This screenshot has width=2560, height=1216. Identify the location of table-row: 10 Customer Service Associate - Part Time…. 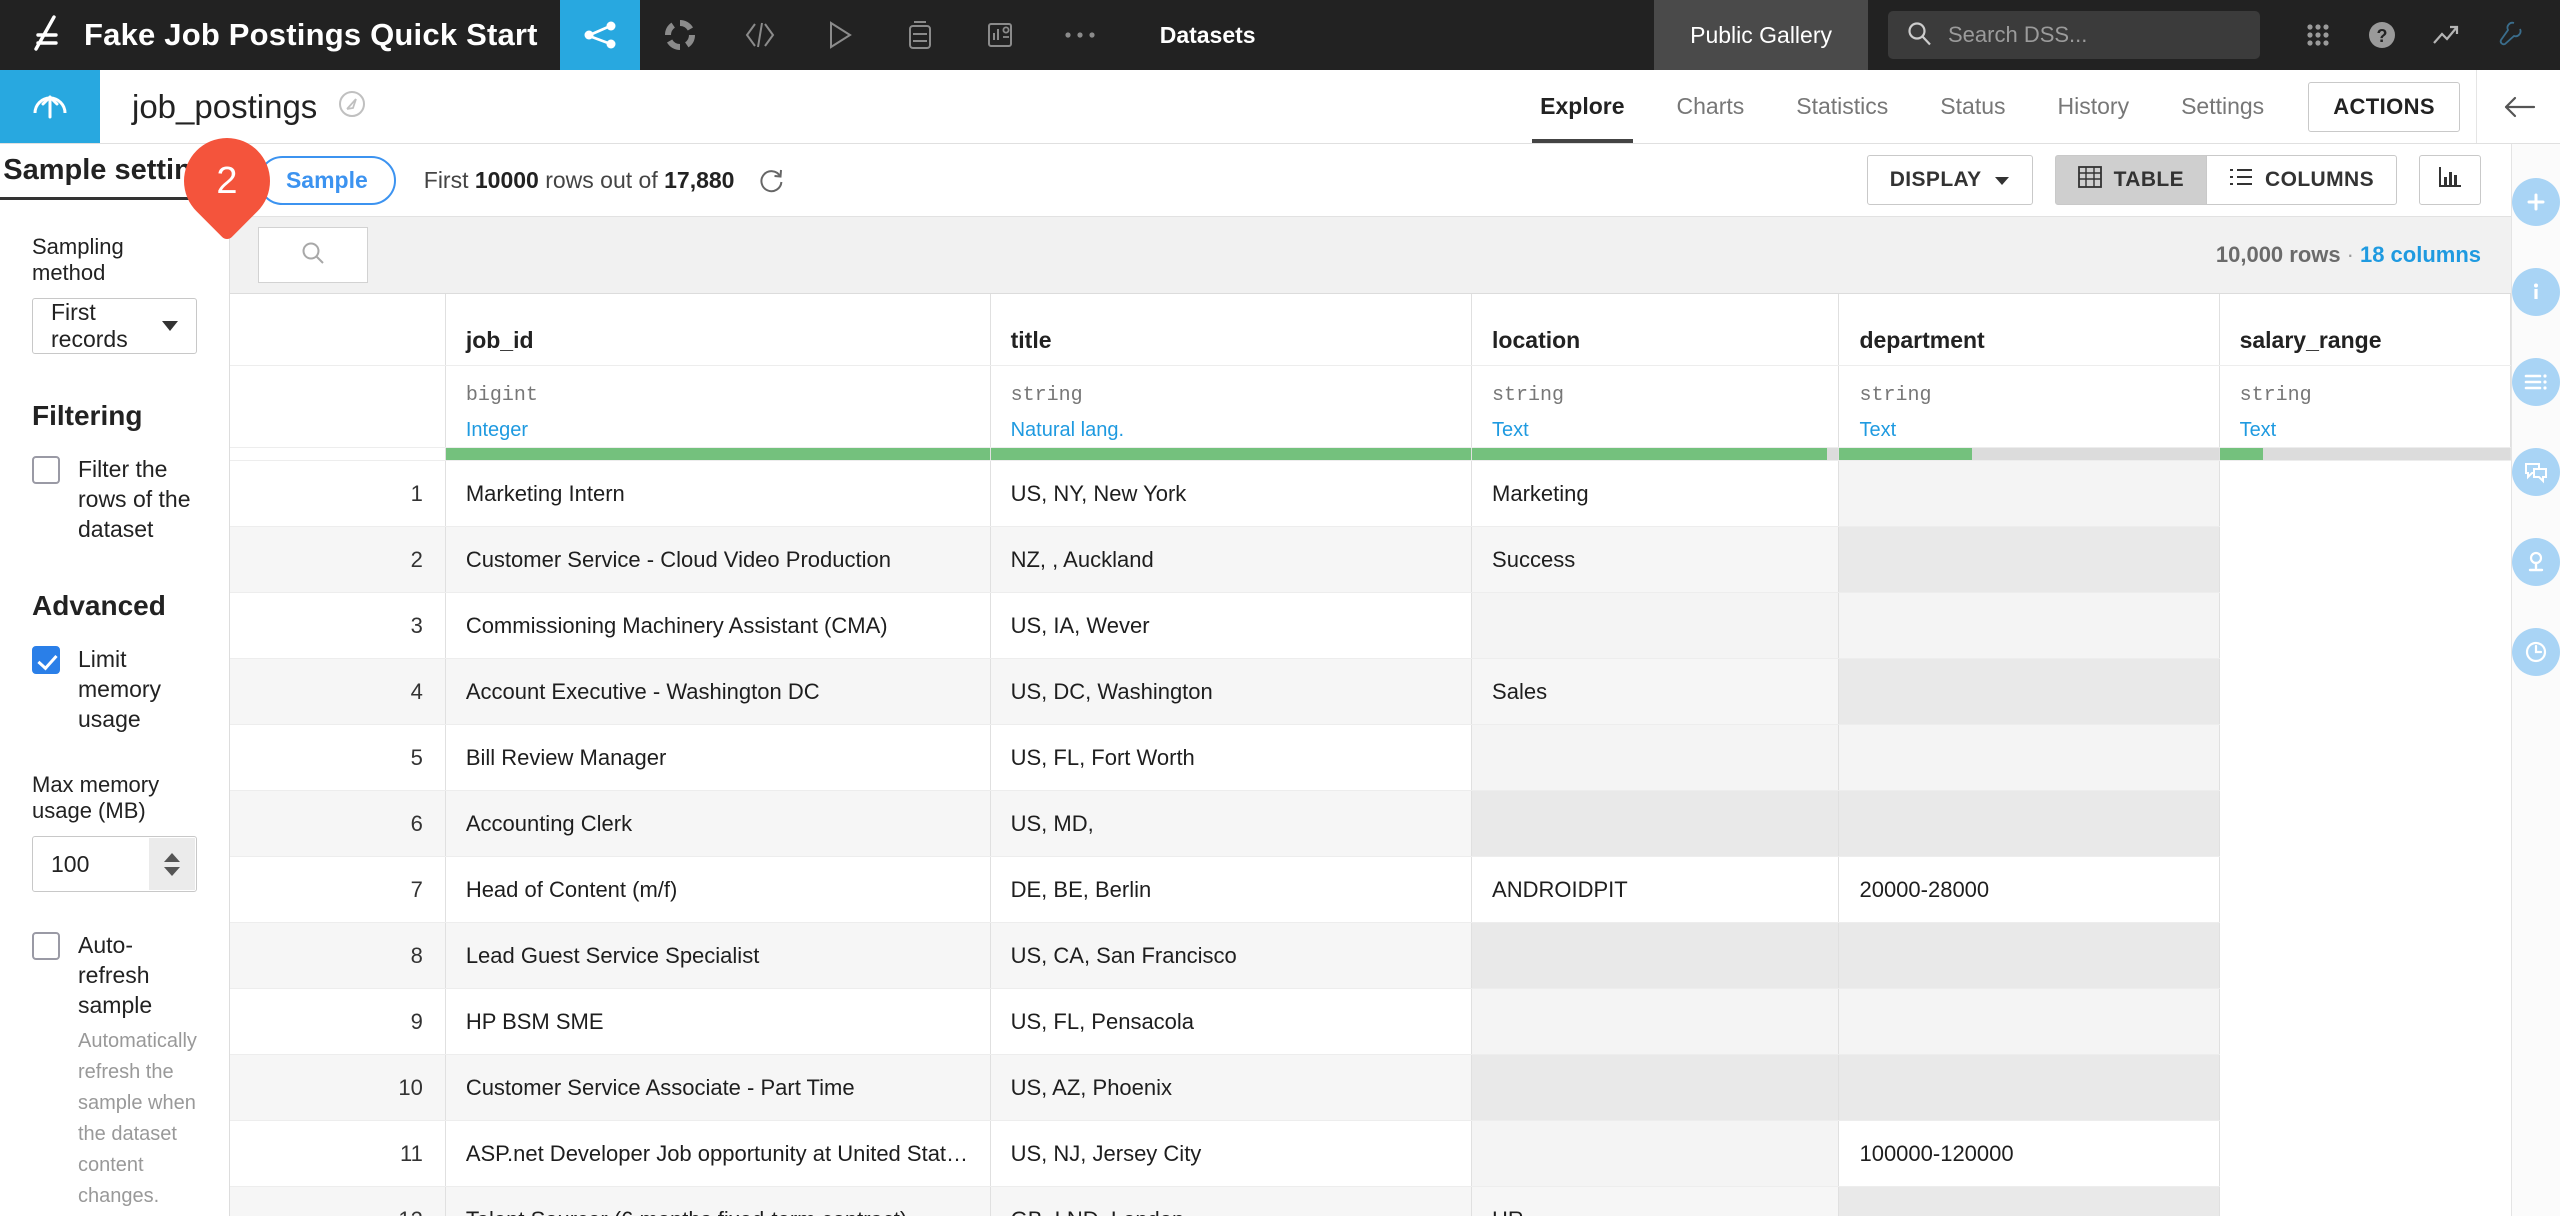
(1370, 1088).